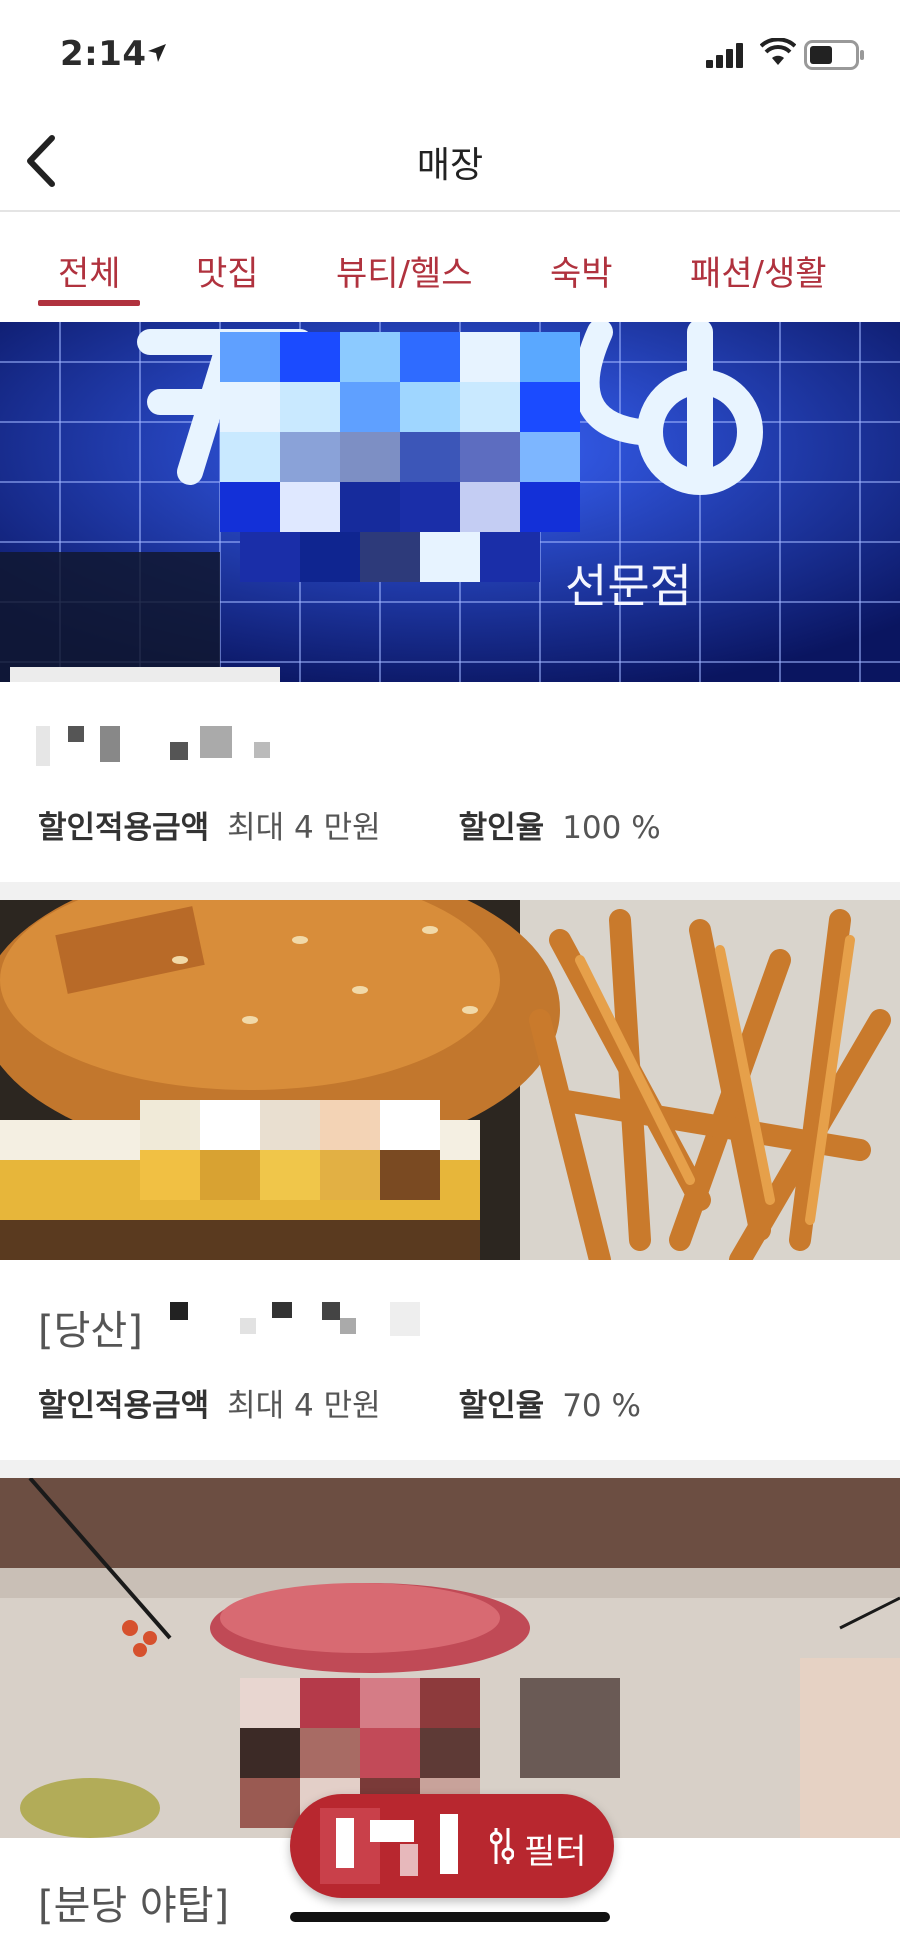 Image resolution: width=900 pixels, height=1949 pixels. What do you see at coordinates (834, 55) in the screenshot?
I see `battery-icon` at bounding box center [834, 55].